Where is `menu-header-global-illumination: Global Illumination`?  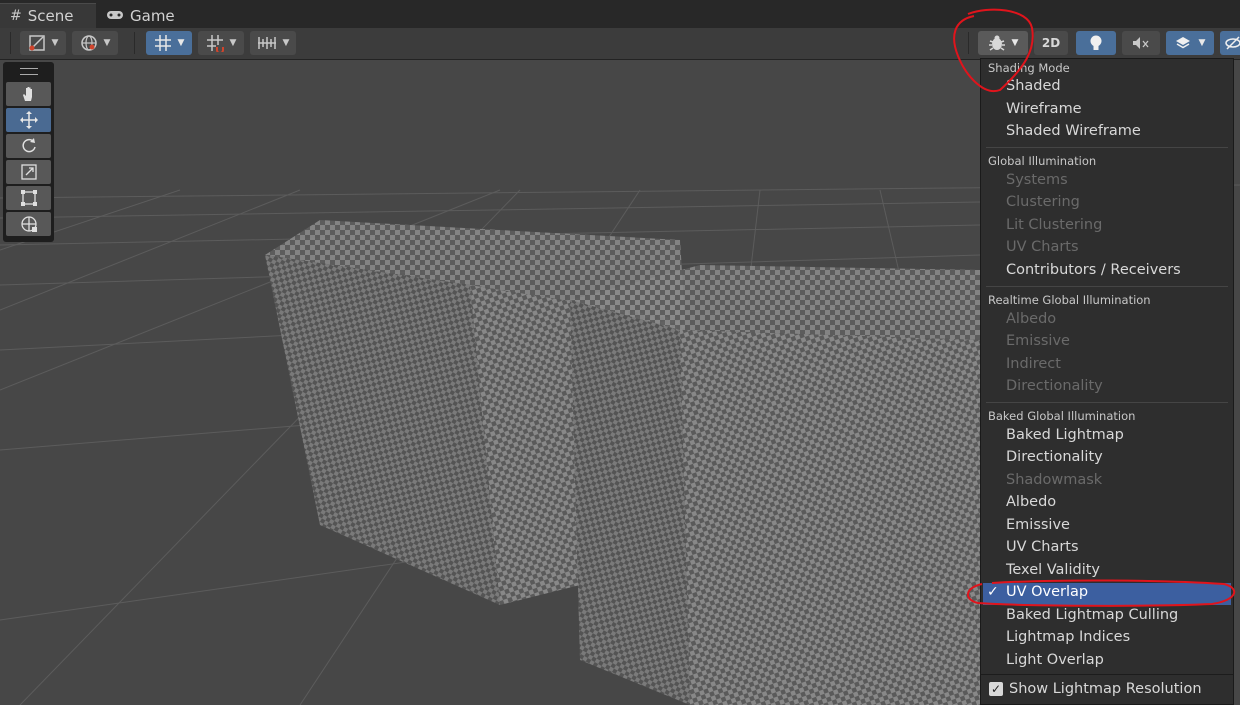
menu-header-global-illumination: Global Illumination is located at coordinates (1042, 161).